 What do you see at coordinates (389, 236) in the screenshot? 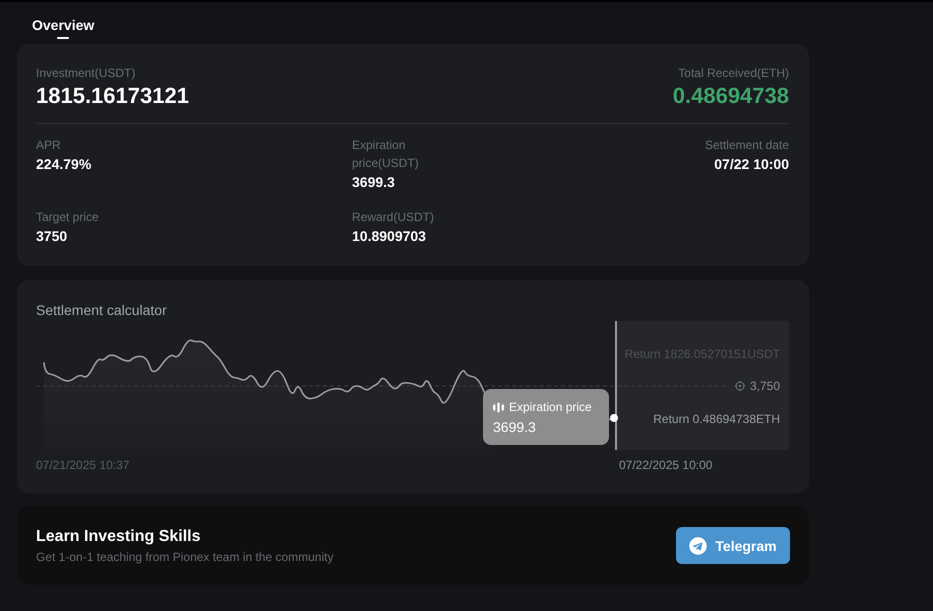
I see `stat-value: 10.8909703` at bounding box center [389, 236].